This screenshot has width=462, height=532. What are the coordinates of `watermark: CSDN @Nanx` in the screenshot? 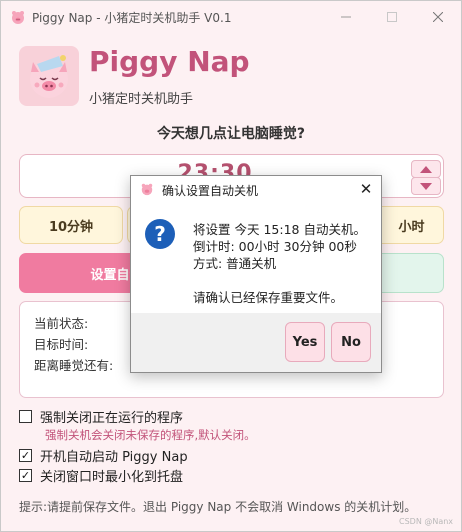 It's located at (426, 521).